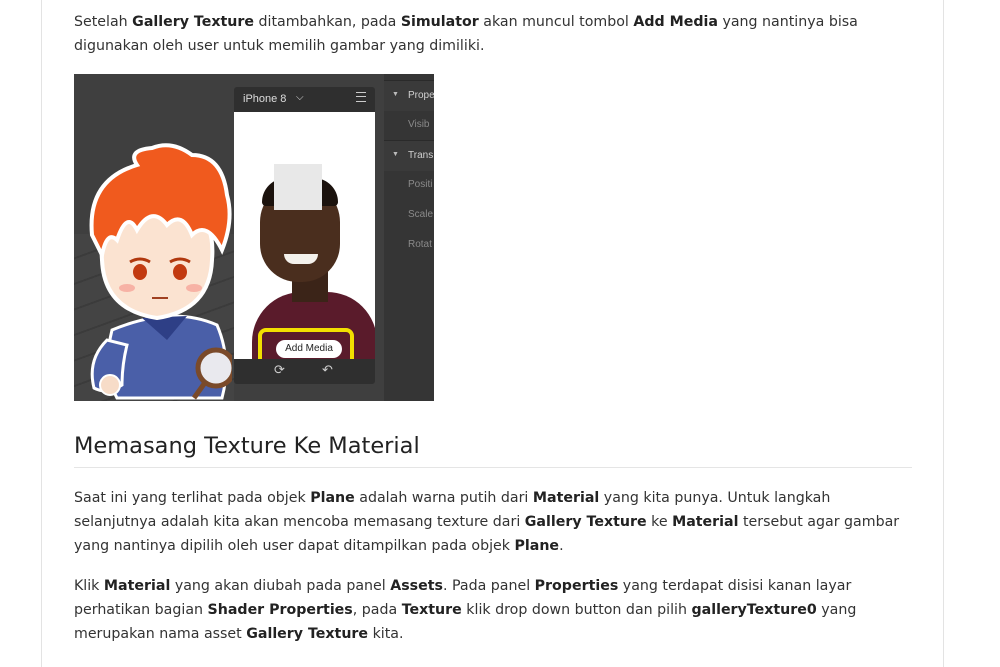 This screenshot has width=1000, height=667. What do you see at coordinates (327, 22) in the screenshot?
I see `text: ditambahkan, pada` at bounding box center [327, 22].